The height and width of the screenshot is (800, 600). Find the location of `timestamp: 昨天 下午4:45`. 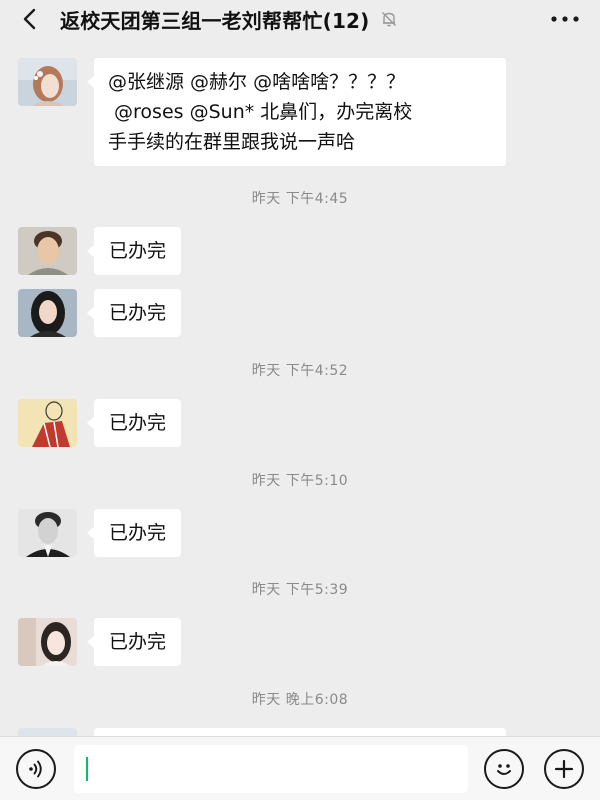

timestamp: 昨天 下午4:45 is located at coordinates (300, 199).